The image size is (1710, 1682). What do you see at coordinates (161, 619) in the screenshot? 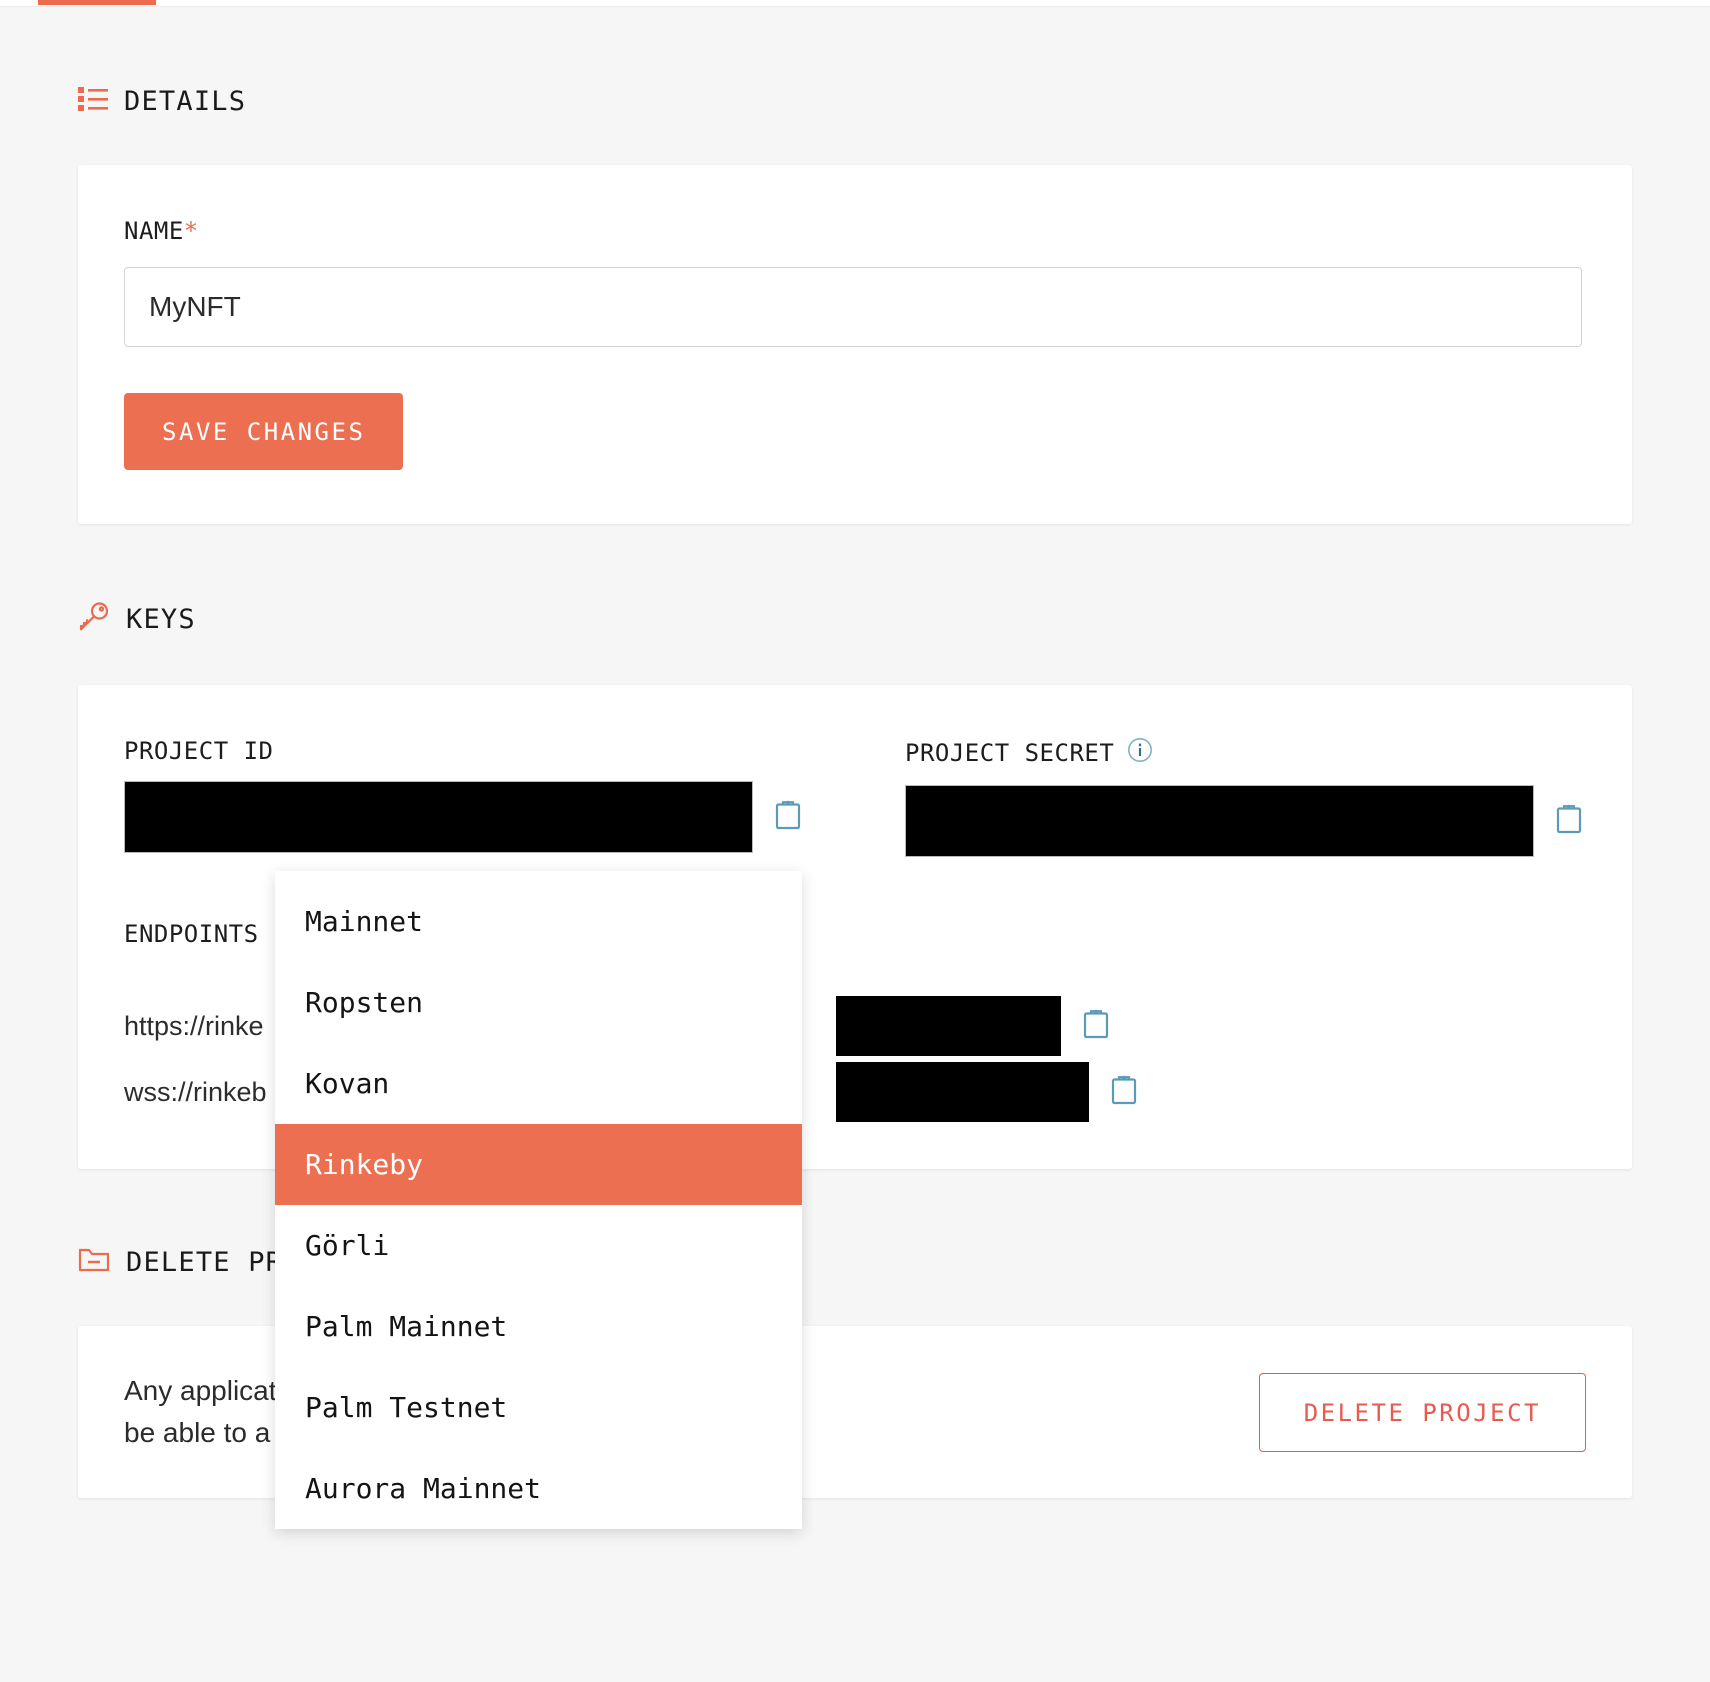
I see `keys-title: KEYS` at bounding box center [161, 619].